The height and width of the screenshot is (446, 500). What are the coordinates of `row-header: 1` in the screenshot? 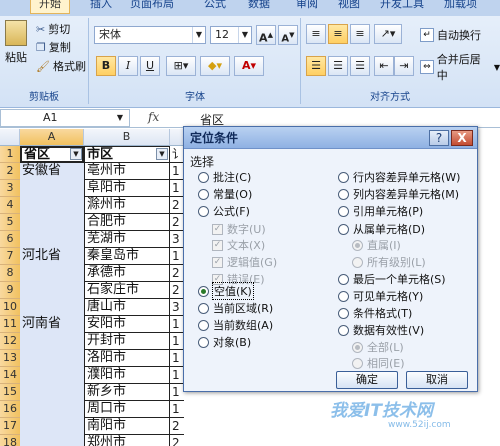 It's located at (10, 154).